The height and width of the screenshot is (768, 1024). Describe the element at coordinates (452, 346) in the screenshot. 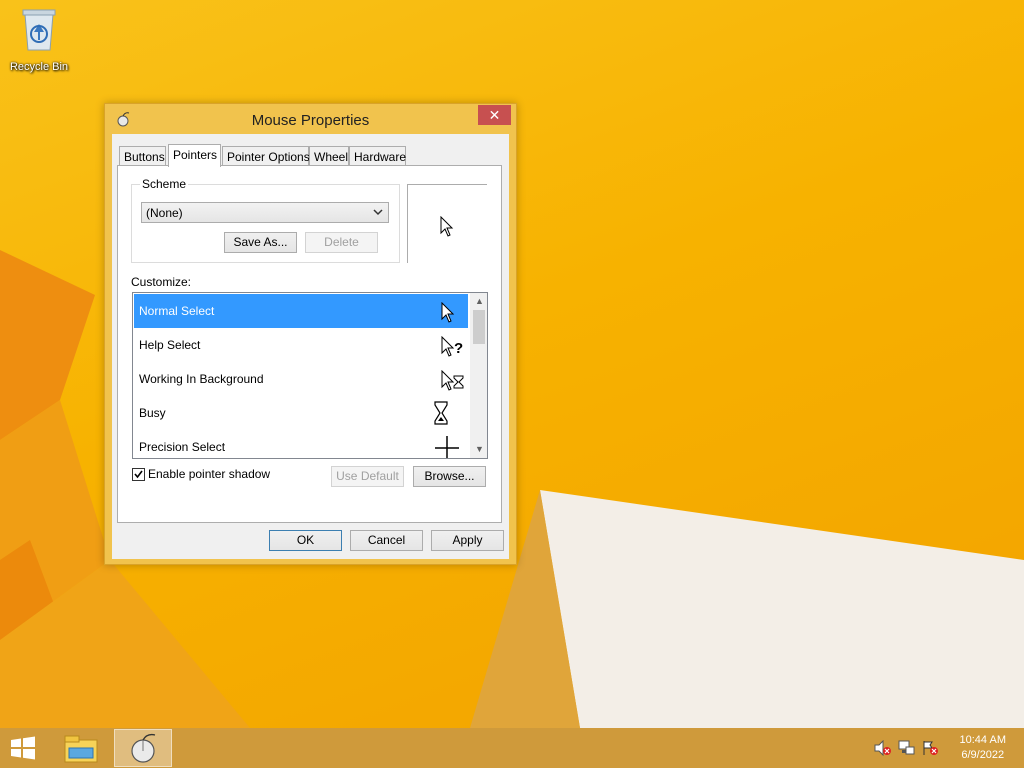

I see `help-cursor-icon: ?` at that location.